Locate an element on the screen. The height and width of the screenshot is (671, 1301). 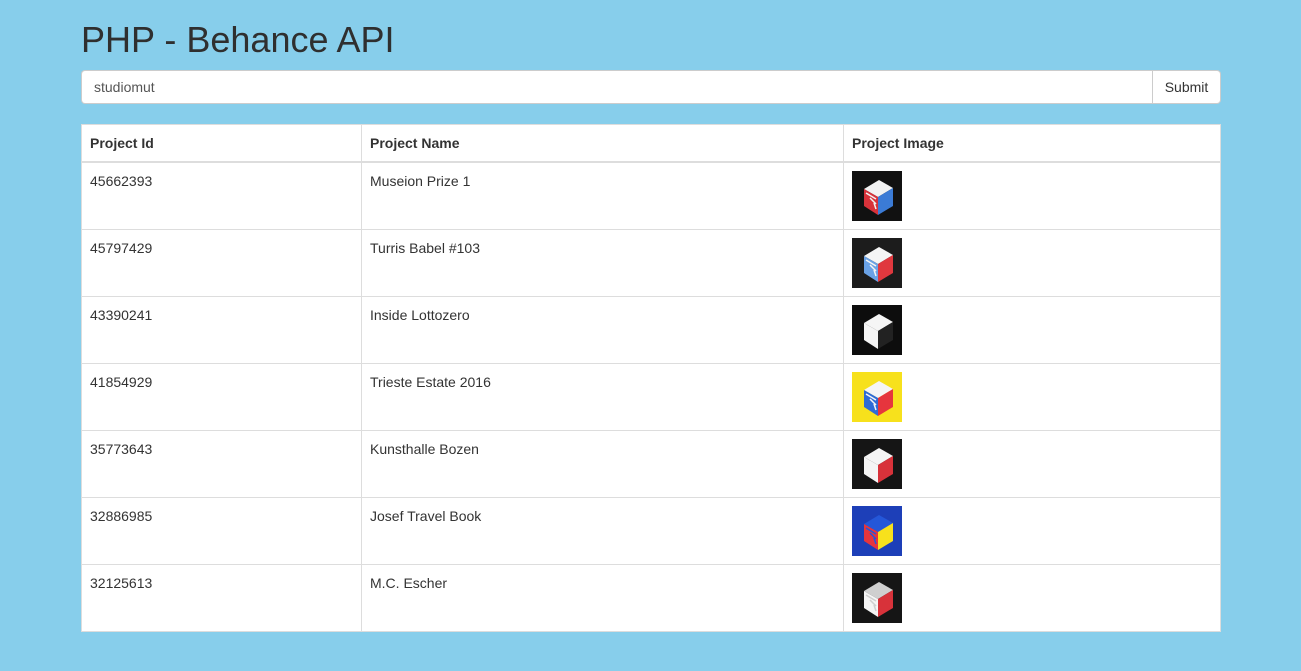
project-name-cell: Turris Babel #103 is located at coordinates (602, 263).